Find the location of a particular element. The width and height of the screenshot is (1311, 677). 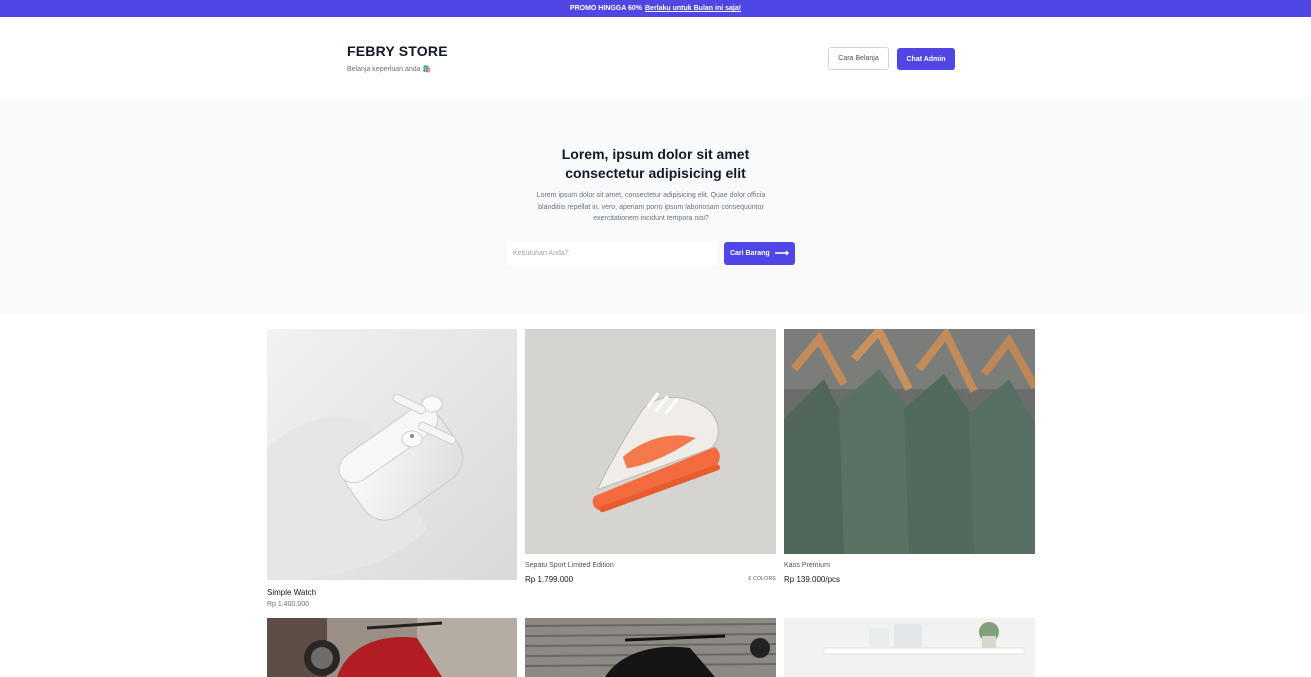

cara-belanja-button: Cara Belanja is located at coordinates (858, 58).